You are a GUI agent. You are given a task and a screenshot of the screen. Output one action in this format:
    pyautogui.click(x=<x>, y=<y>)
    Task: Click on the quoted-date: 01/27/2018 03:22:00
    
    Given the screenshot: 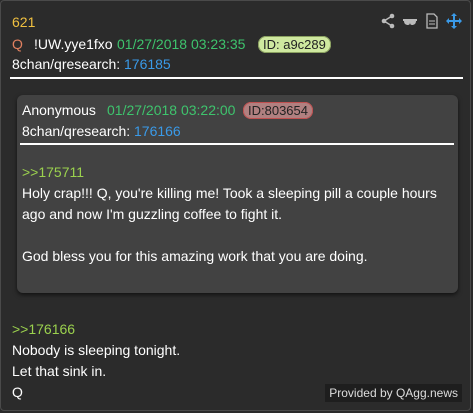 What is the action you would take?
    pyautogui.click(x=171, y=110)
    